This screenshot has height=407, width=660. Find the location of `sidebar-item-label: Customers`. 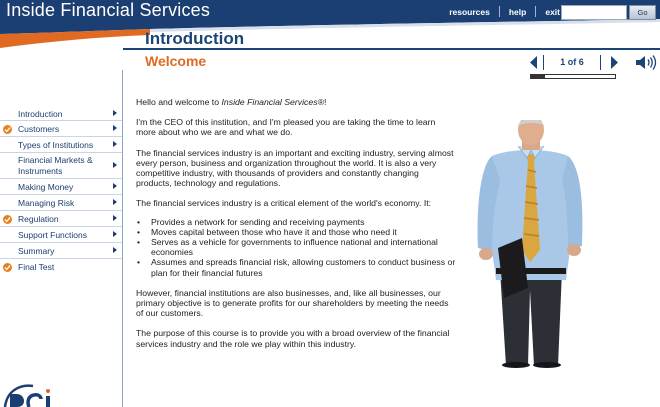

sidebar-item-label: Customers is located at coordinates (39, 129).